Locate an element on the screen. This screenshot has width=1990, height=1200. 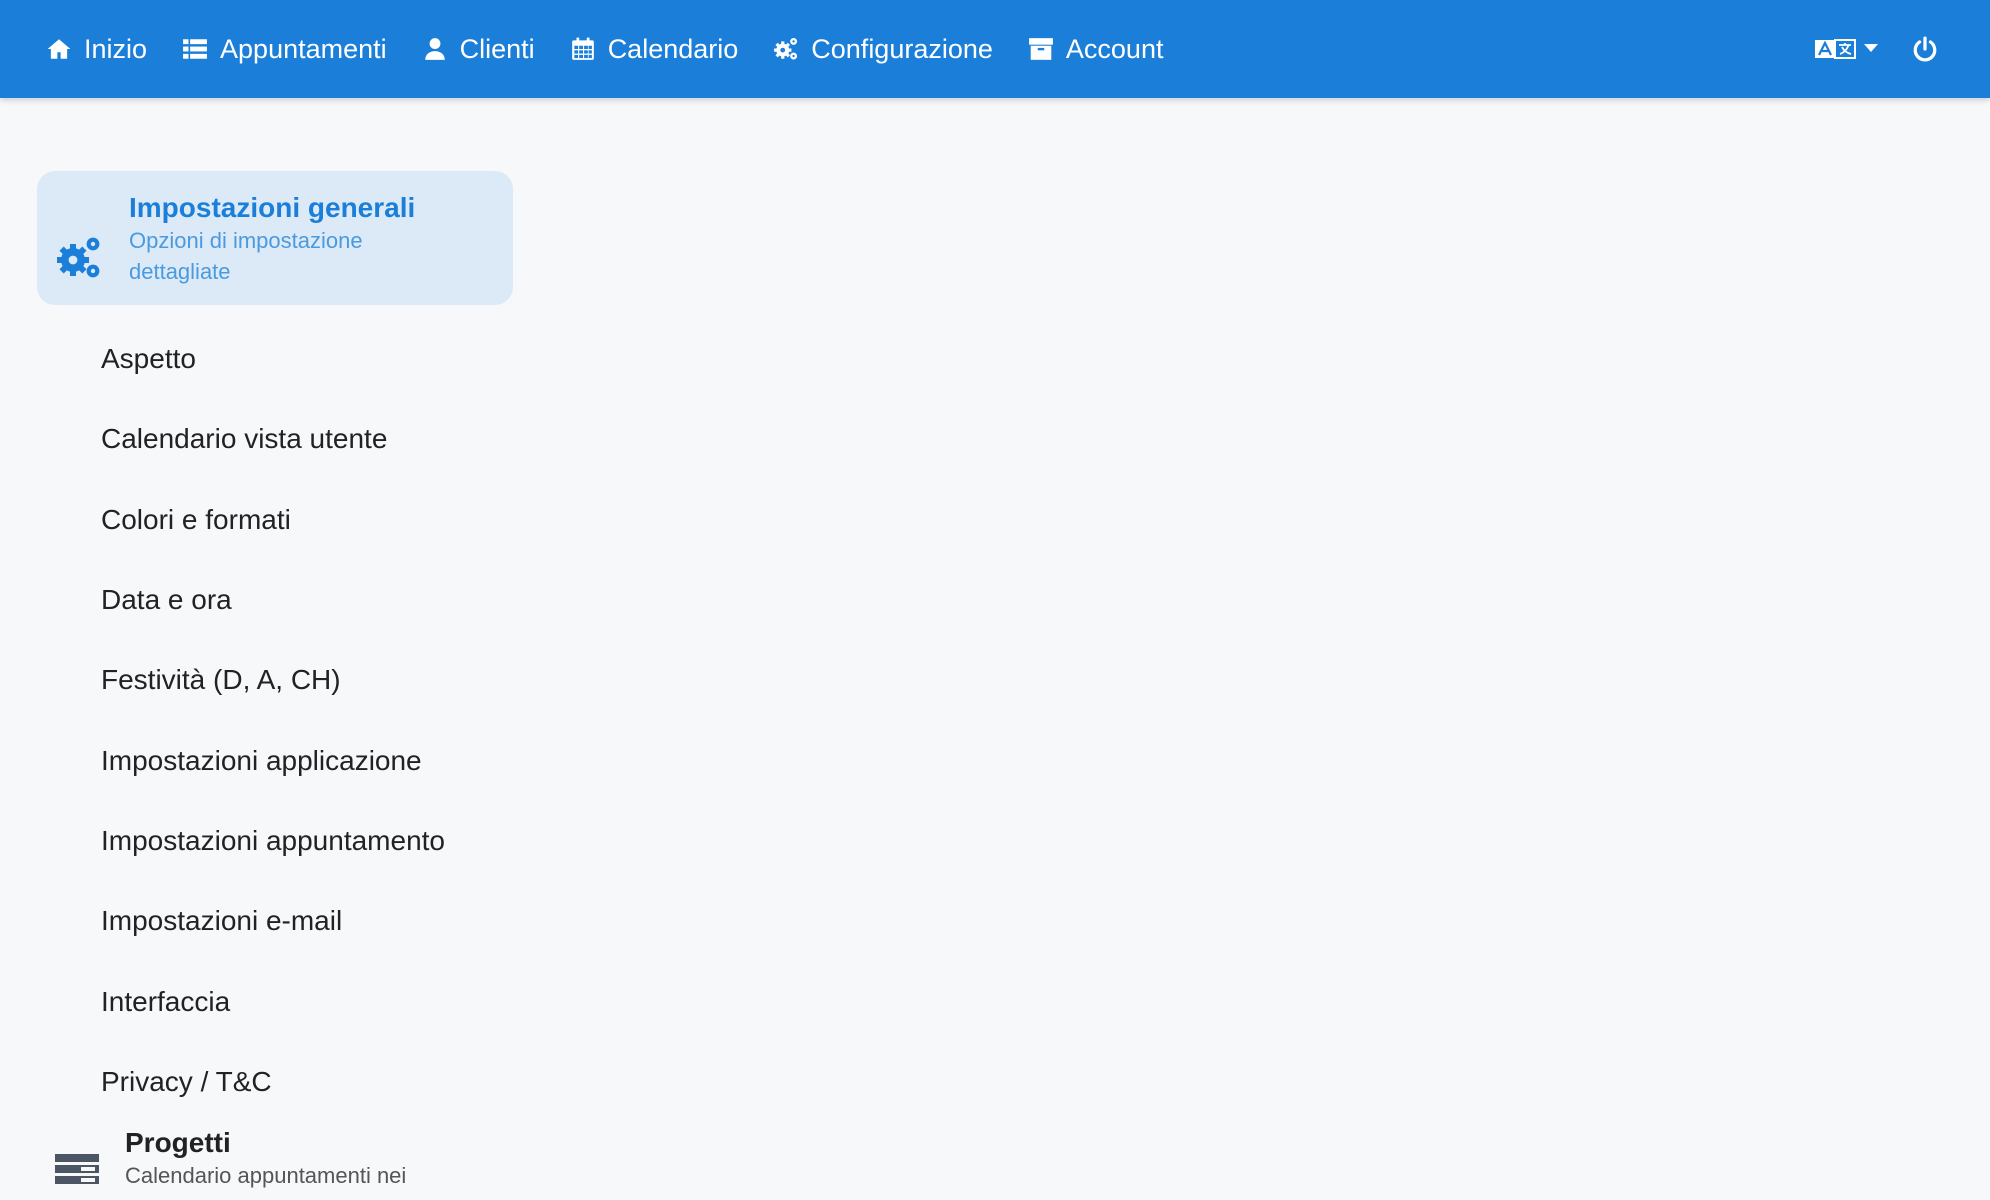
nav-item-label: Account is located at coordinates (1114, 48).